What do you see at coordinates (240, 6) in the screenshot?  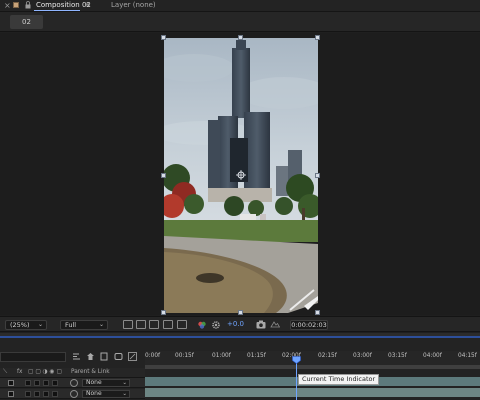 I see `panel-tab-bar: × Composition 02 ≡ Layer (none)` at bounding box center [240, 6].